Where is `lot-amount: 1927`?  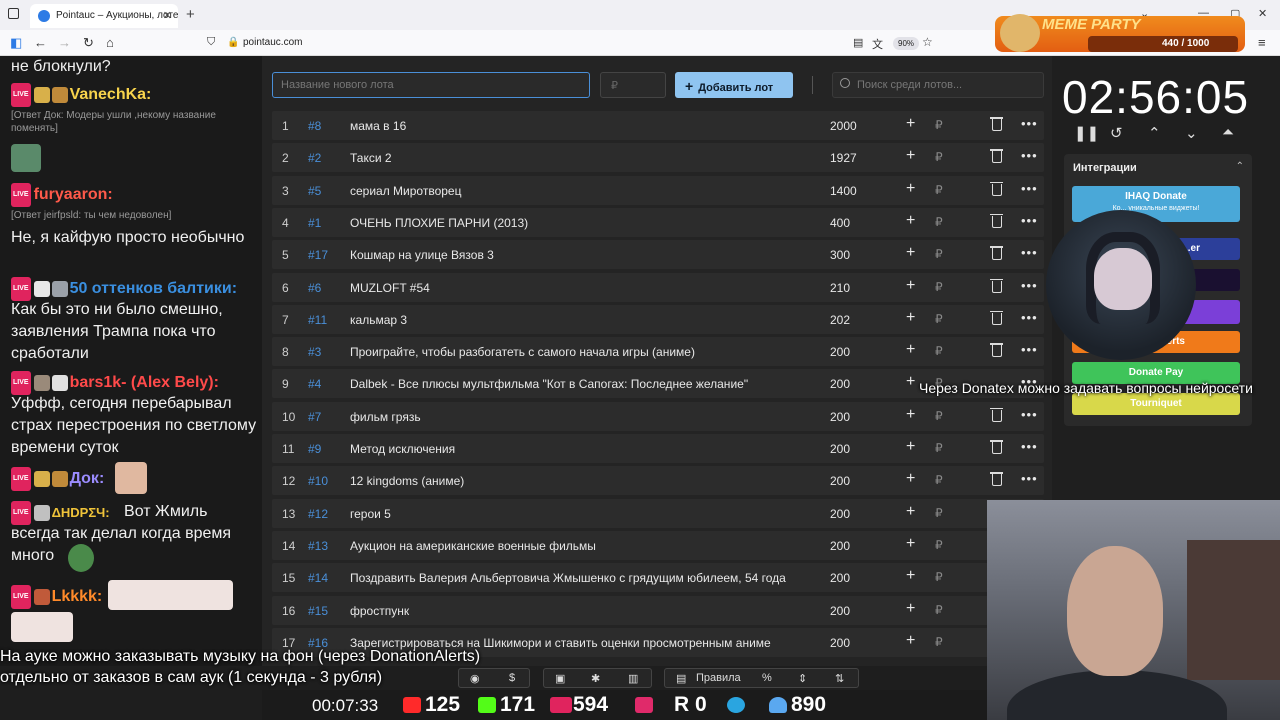
lot-amount: 1927 is located at coordinates (843, 158).